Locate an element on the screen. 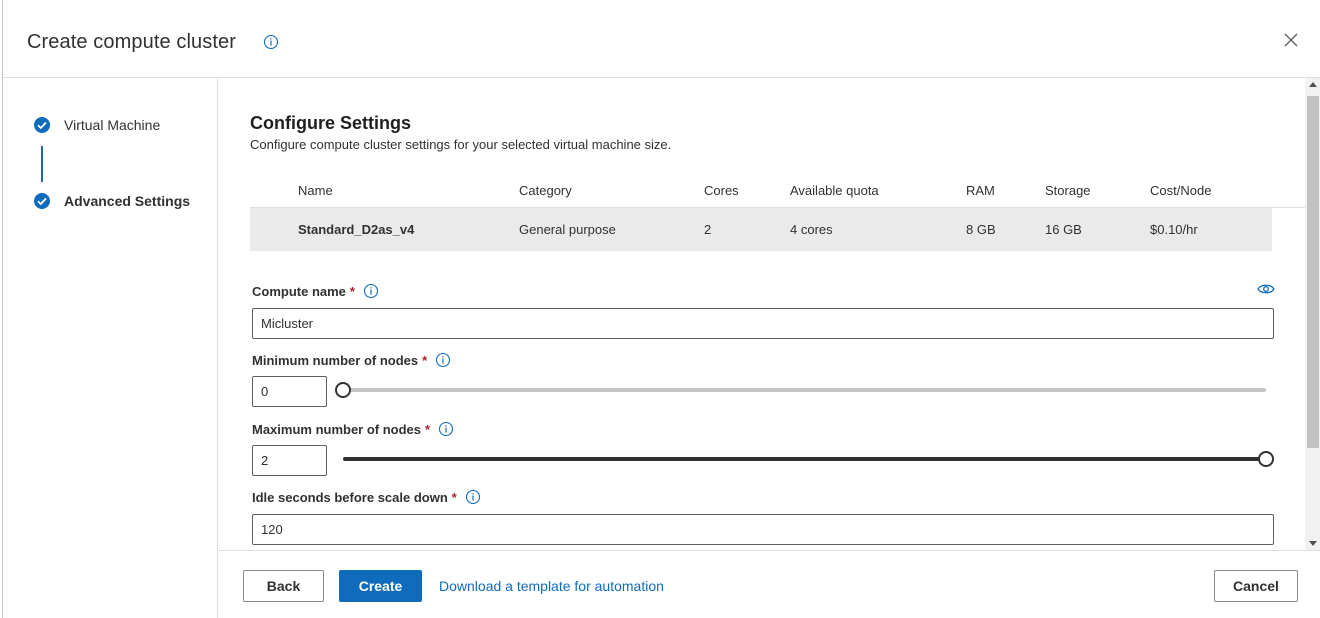 The height and width of the screenshot is (618, 1320). min-nodes-label: Minimum number of nodes * is located at coordinates (351, 360).